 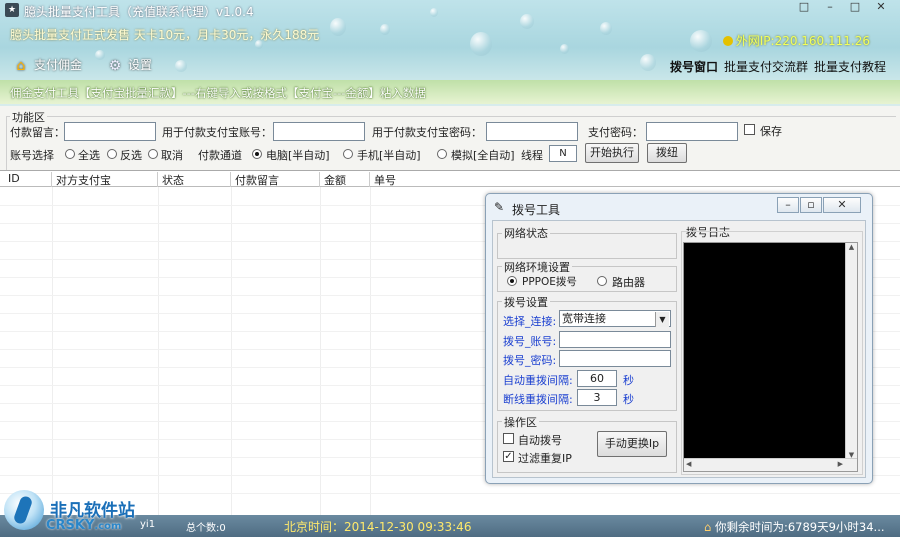 What do you see at coordinates (532, 131) in the screenshot?
I see `alipay-password-input` at bounding box center [532, 131].